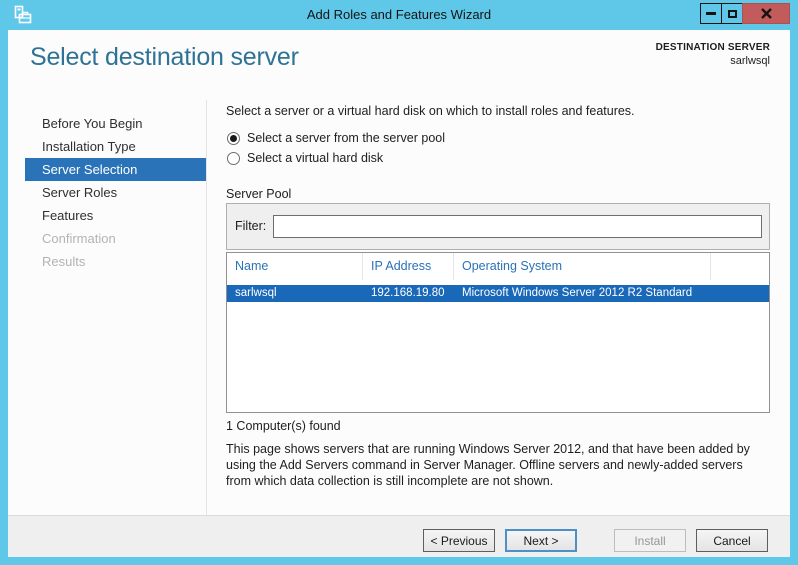  I want to click on next-button: Next >, so click(541, 540).